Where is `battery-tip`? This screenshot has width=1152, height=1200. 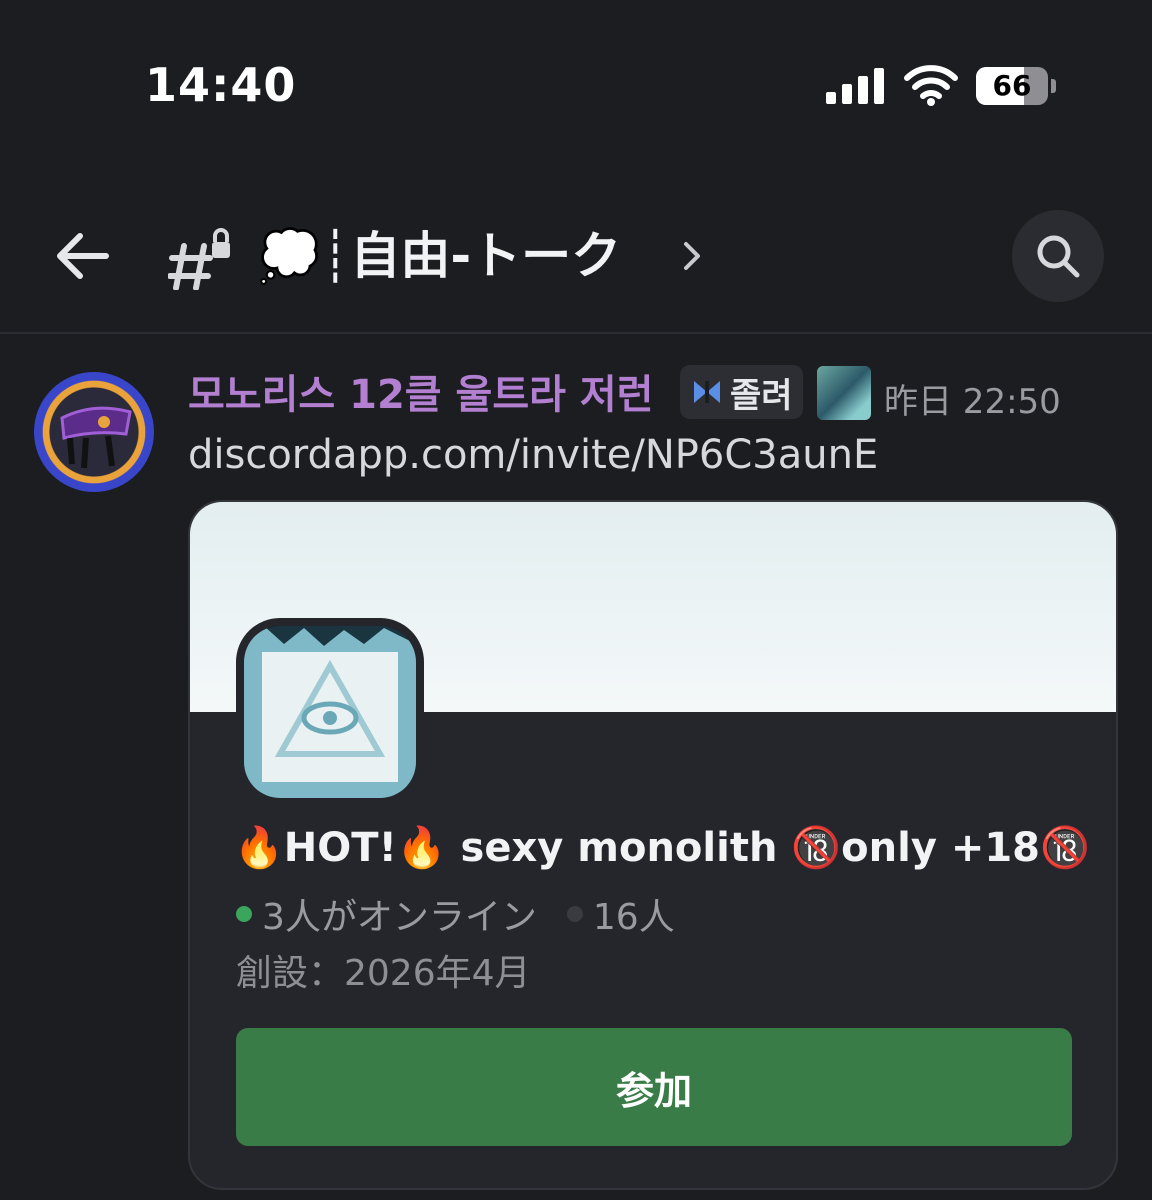
battery-tip is located at coordinates (1053, 86).